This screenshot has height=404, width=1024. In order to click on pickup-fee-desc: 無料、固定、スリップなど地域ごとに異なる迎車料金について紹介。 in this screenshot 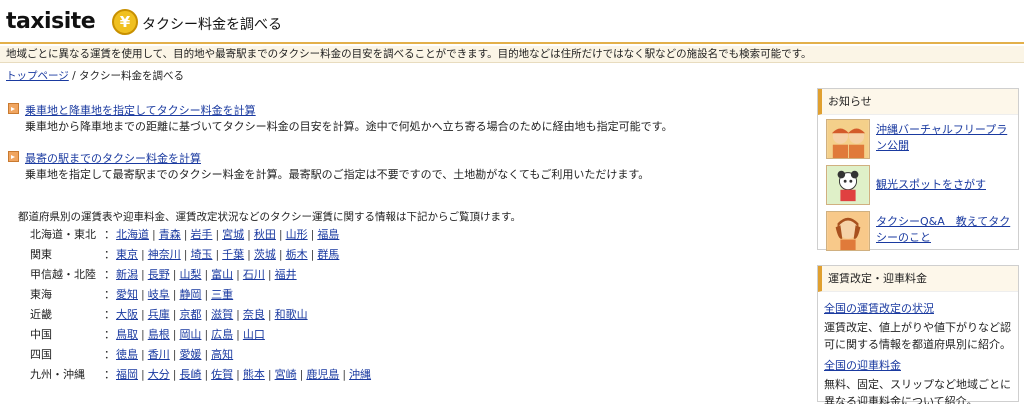, I will do `click(917, 391)`.